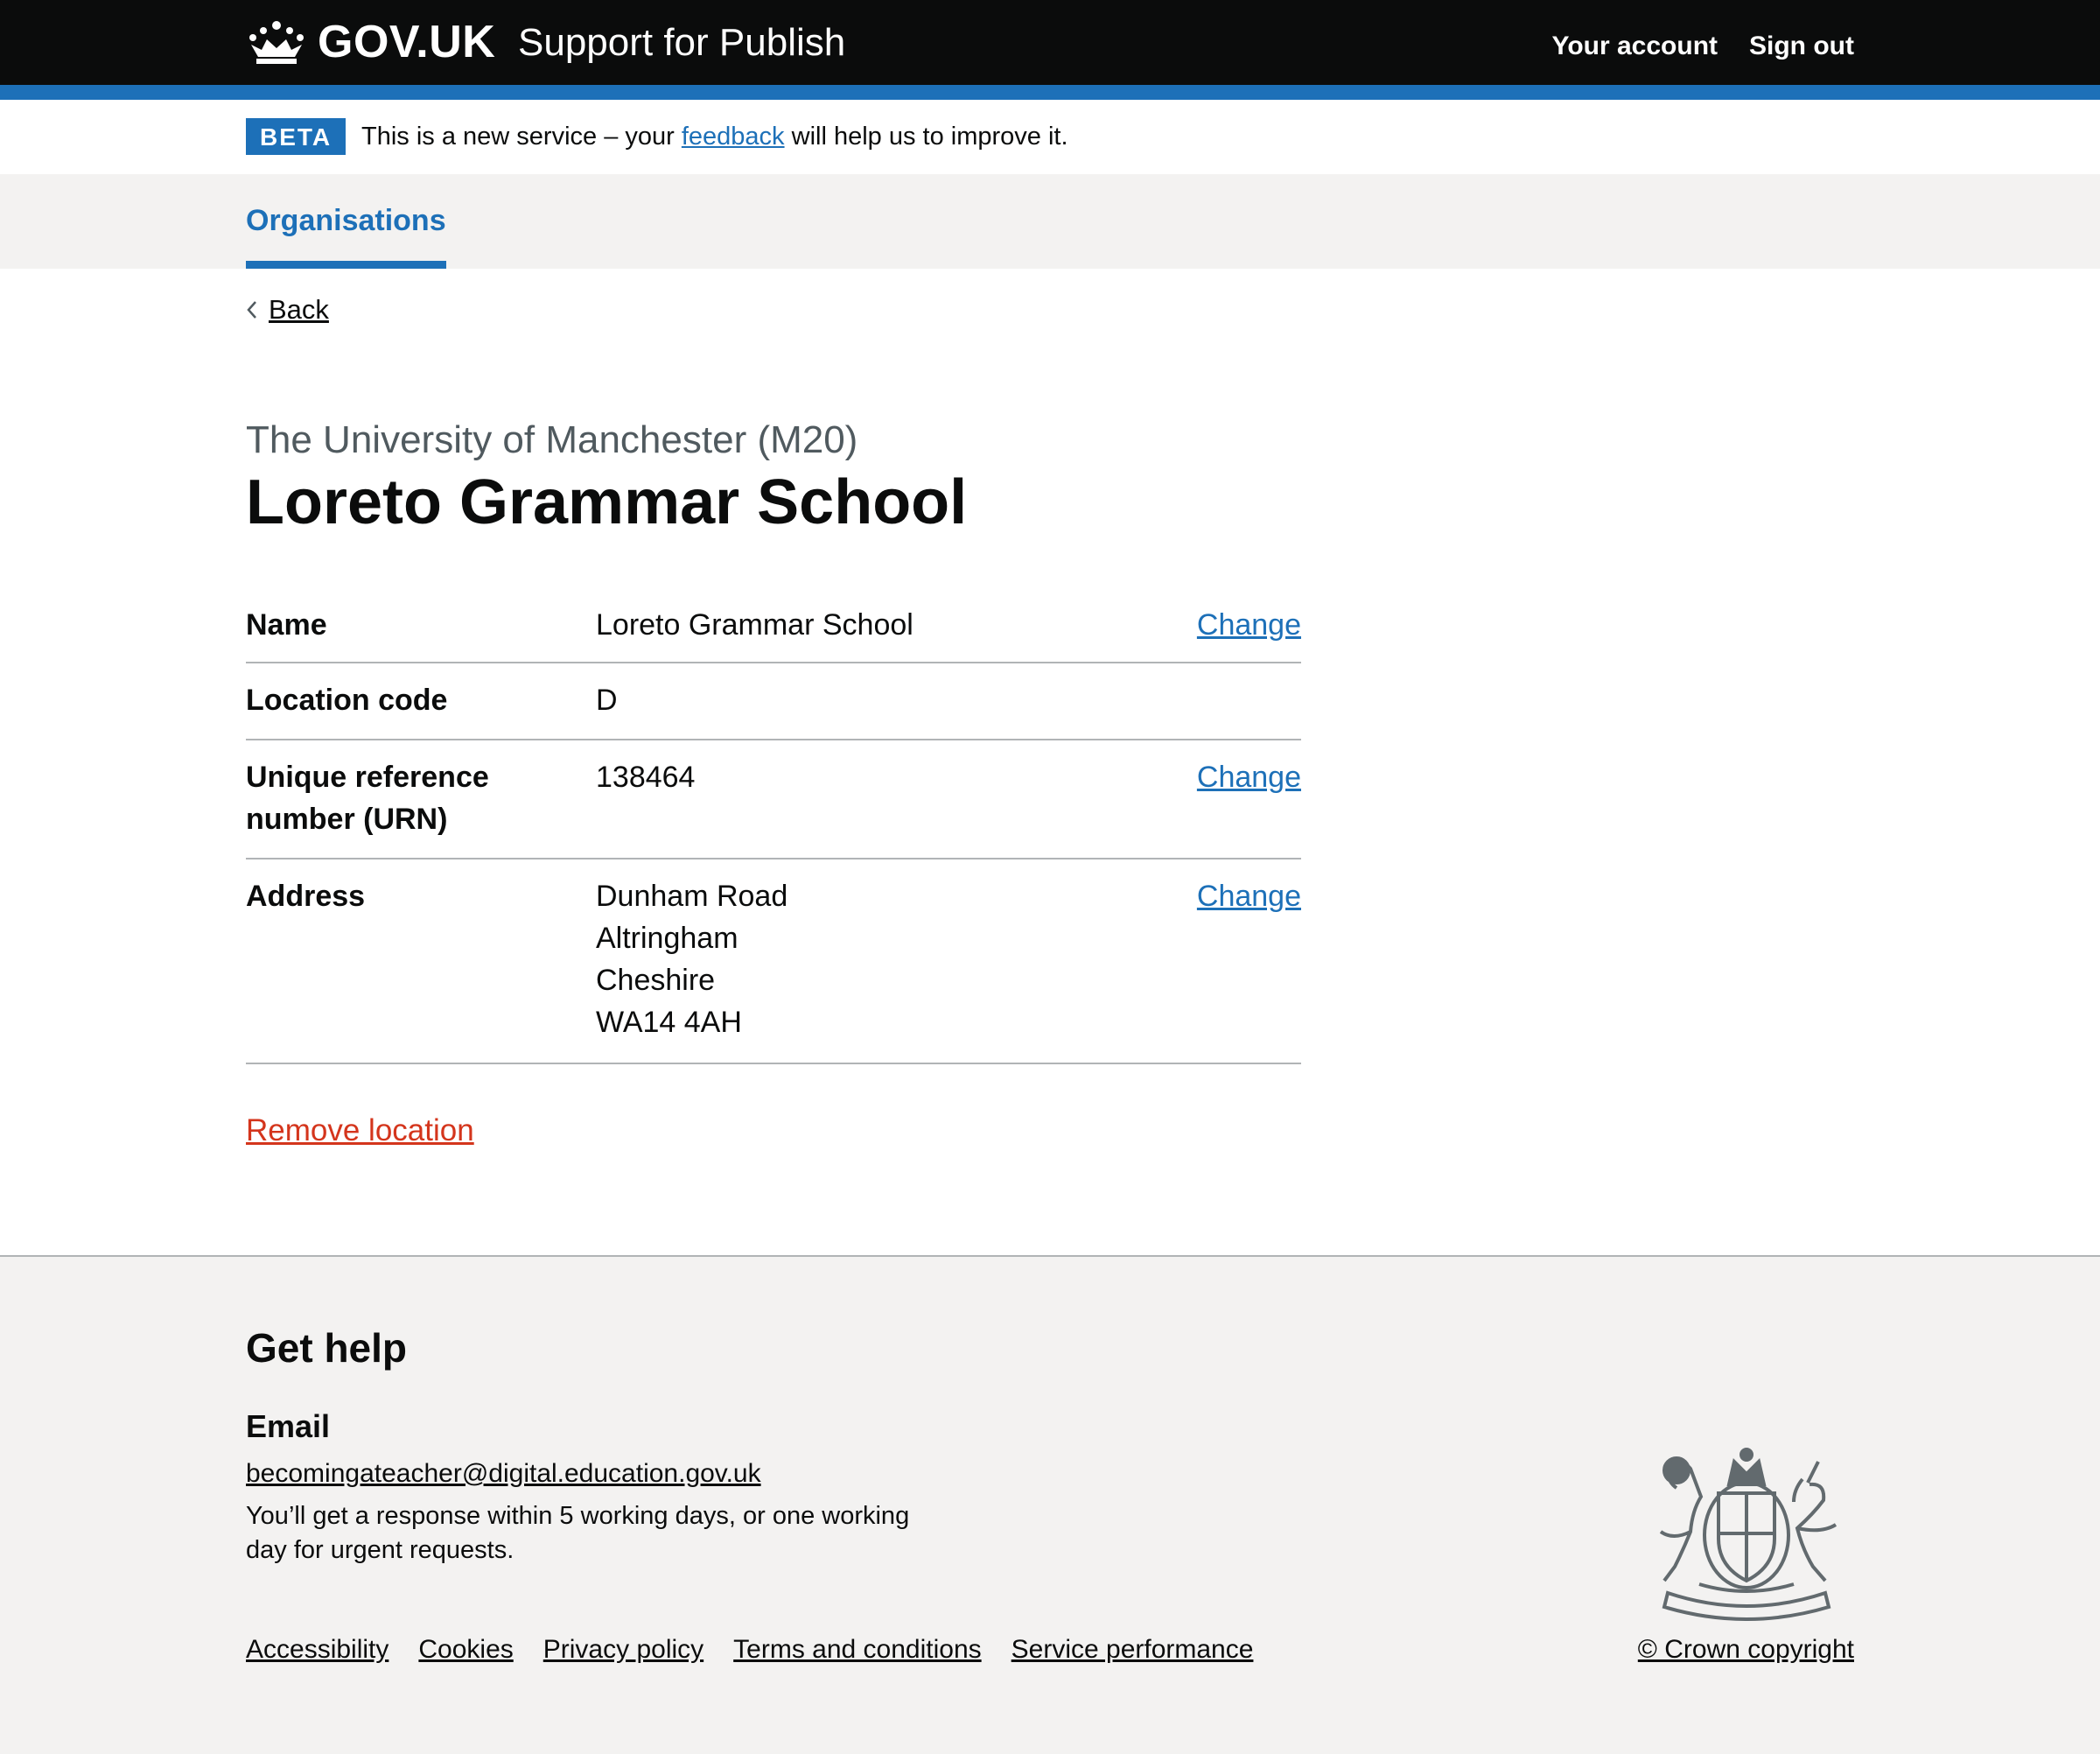 The height and width of the screenshot is (1754, 2100). What do you see at coordinates (251, 310) in the screenshot?
I see `chevron-left-icon` at bounding box center [251, 310].